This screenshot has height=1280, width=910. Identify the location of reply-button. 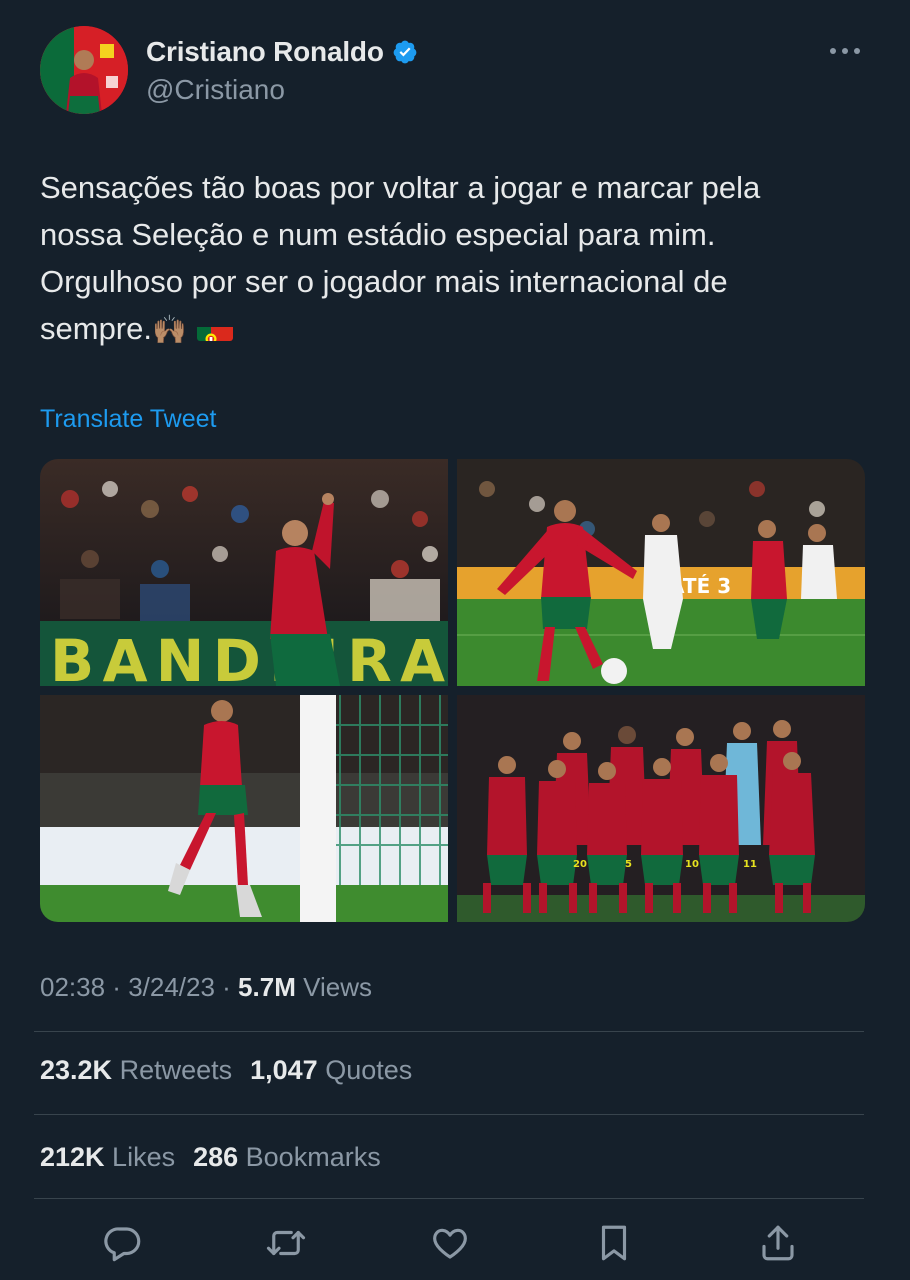
(123, 1243).